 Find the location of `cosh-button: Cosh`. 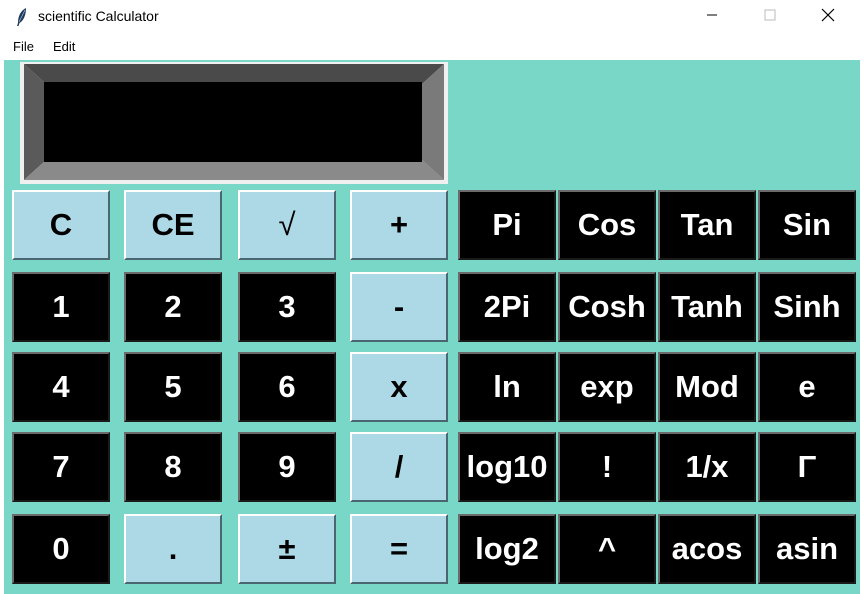

cosh-button: Cosh is located at coordinates (607, 307).